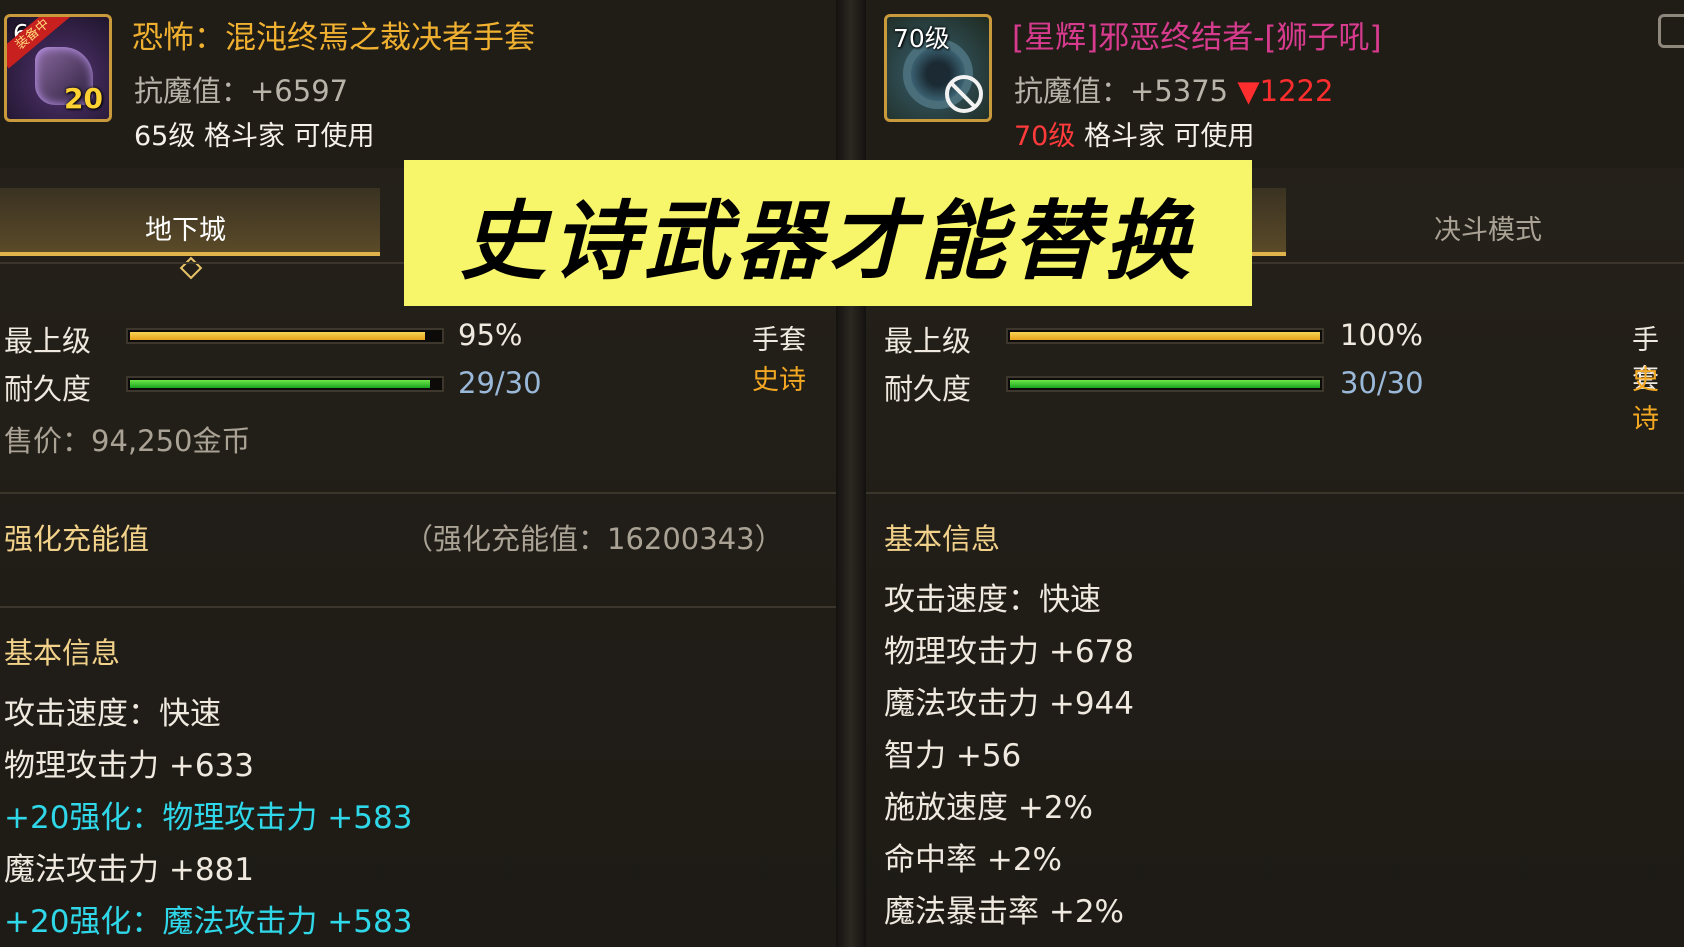 The width and height of the screenshot is (1684, 947). What do you see at coordinates (208, 818) in the screenshot?
I see `enhance-stat-line: +20强化：物理攻击力 +583` at bounding box center [208, 818].